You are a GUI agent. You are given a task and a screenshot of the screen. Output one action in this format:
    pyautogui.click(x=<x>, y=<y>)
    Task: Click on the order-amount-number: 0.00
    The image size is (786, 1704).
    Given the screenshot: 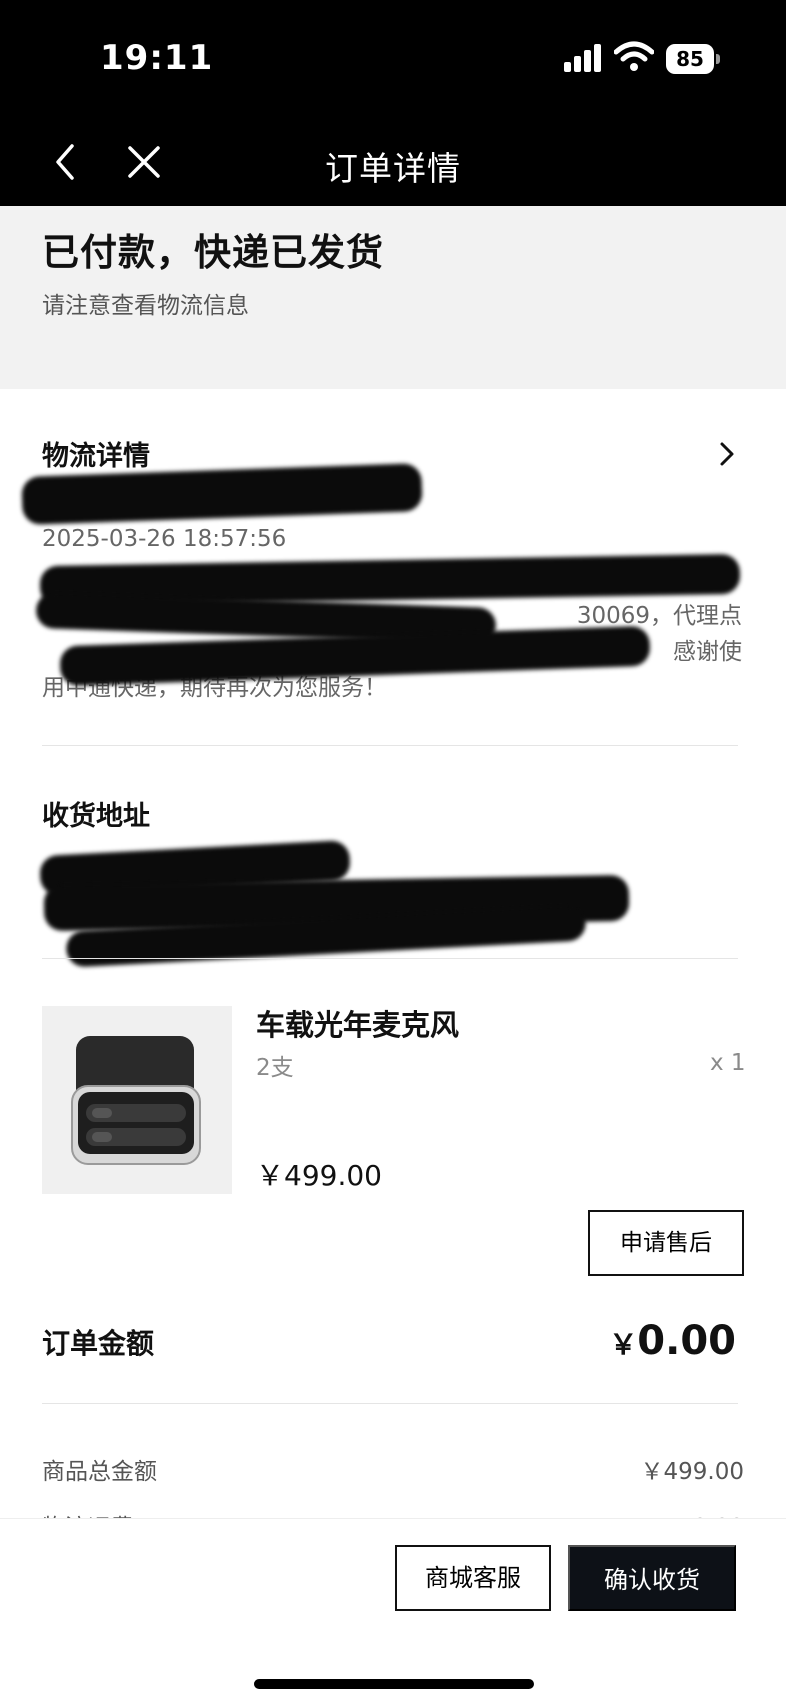 What is the action you would take?
    pyautogui.click(x=686, y=1341)
    